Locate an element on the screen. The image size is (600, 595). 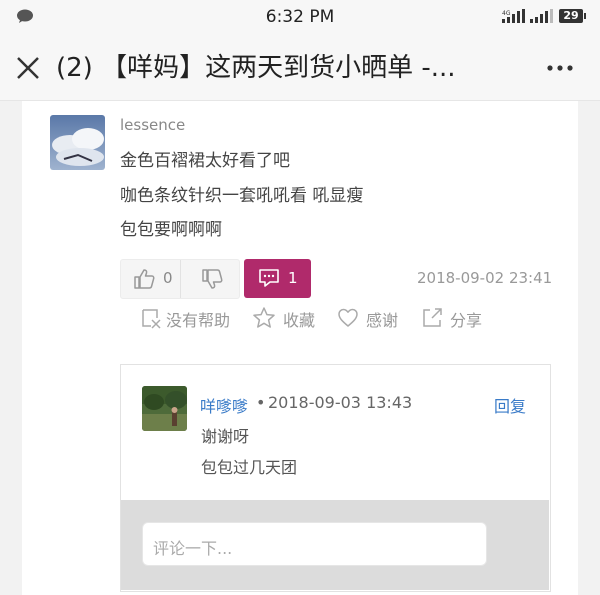
reply-line: 谢谢呀 is located at coordinates (225, 436).